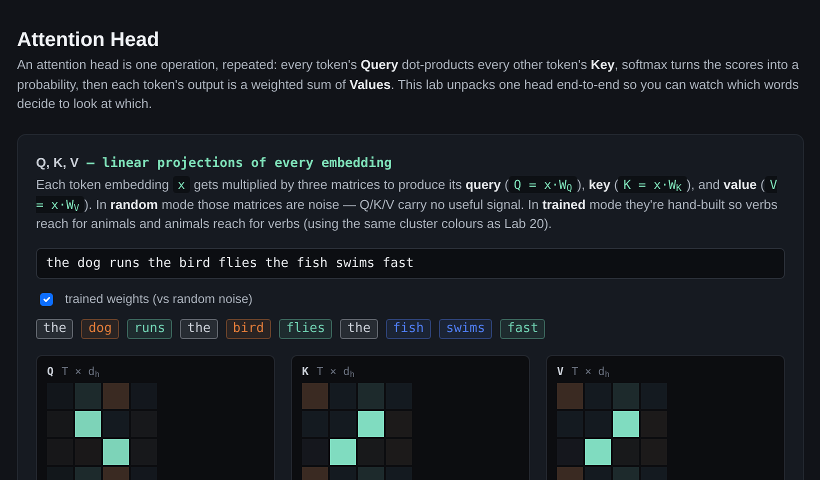 The image size is (820, 480). I want to click on page-title: Attention Head, so click(88, 40).